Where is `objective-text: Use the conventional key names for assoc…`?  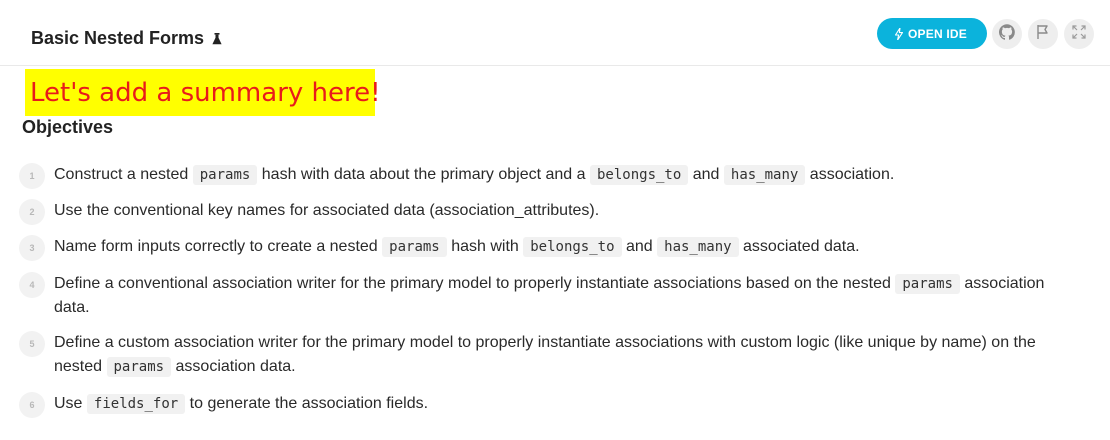 objective-text: Use the conventional key names for assoc… is located at coordinates (569, 211).